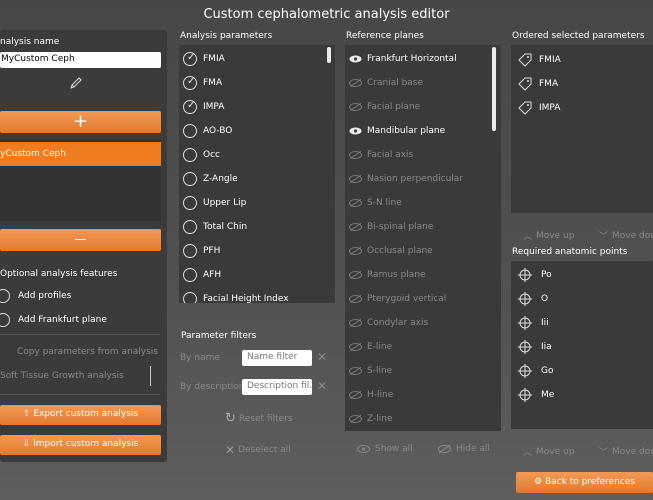 The image size is (653, 500). Describe the element at coordinates (388, 323) in the screenshot. I see `reference-plane-row: Condylar axis` at that location.